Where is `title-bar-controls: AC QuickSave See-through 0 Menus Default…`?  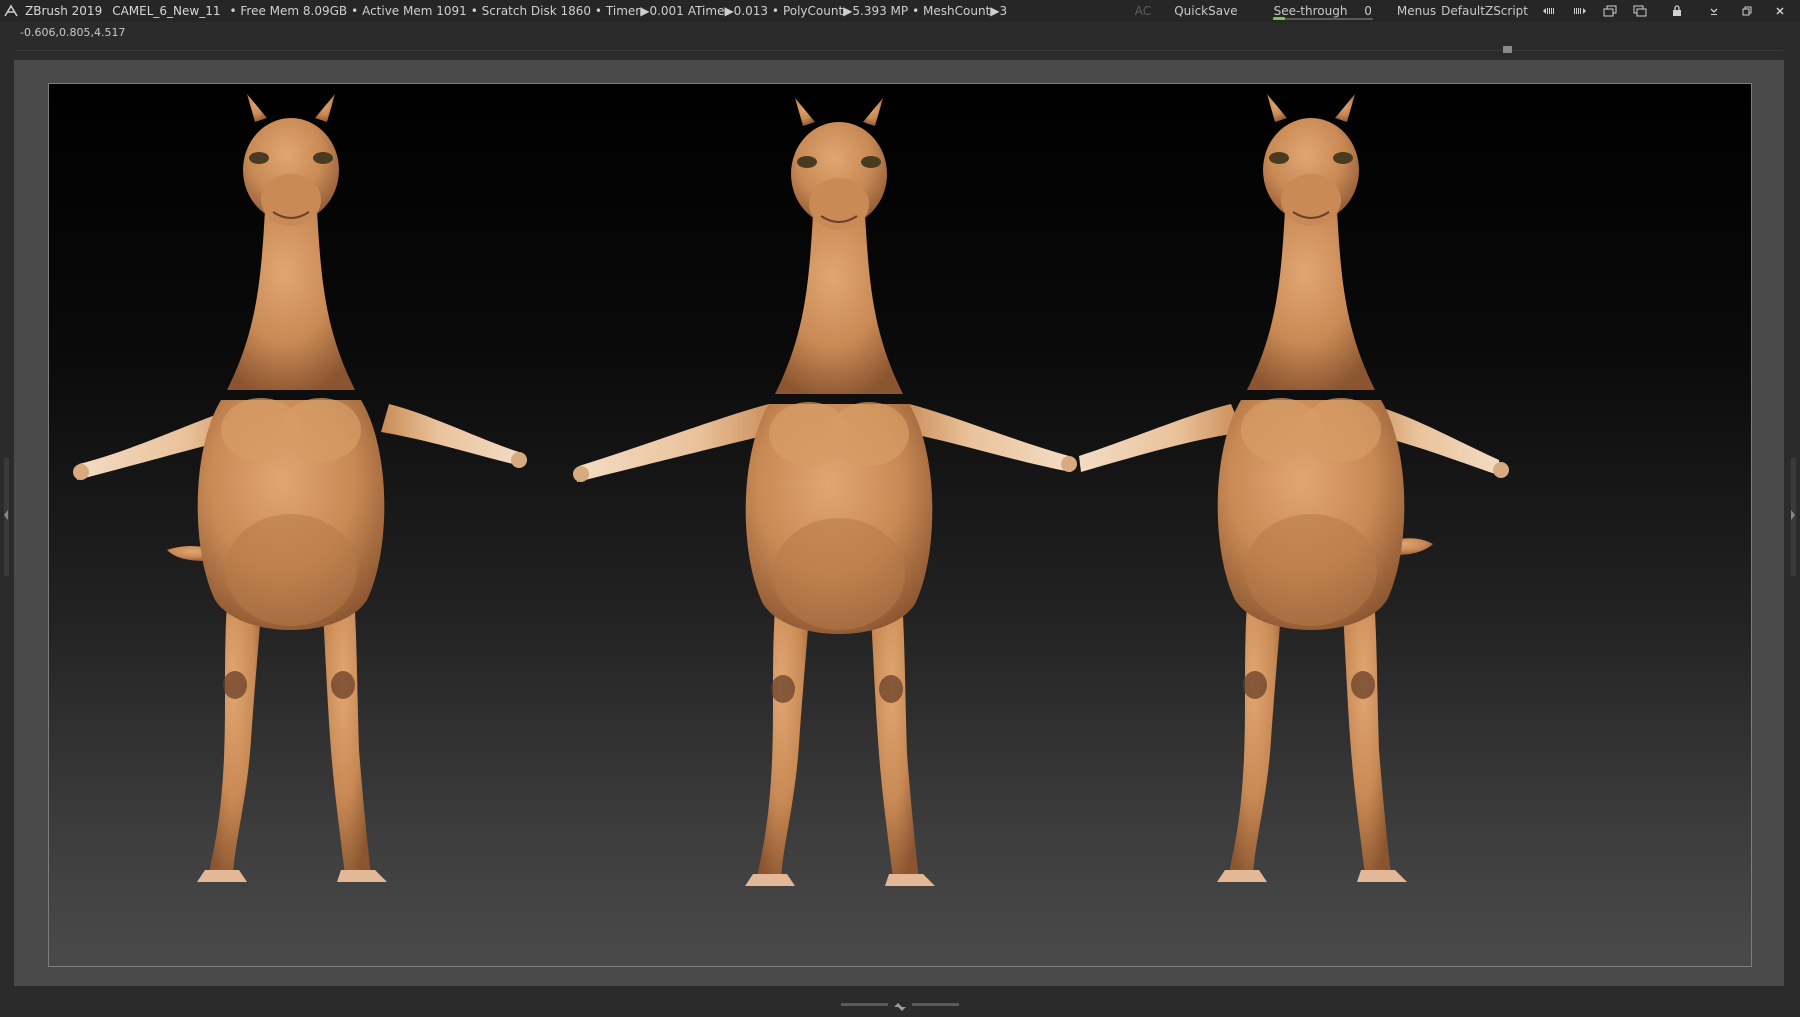 title-bar-controls: AC QuickSave See-through 0 Menus Default… is located at coordinates (1464, 11).